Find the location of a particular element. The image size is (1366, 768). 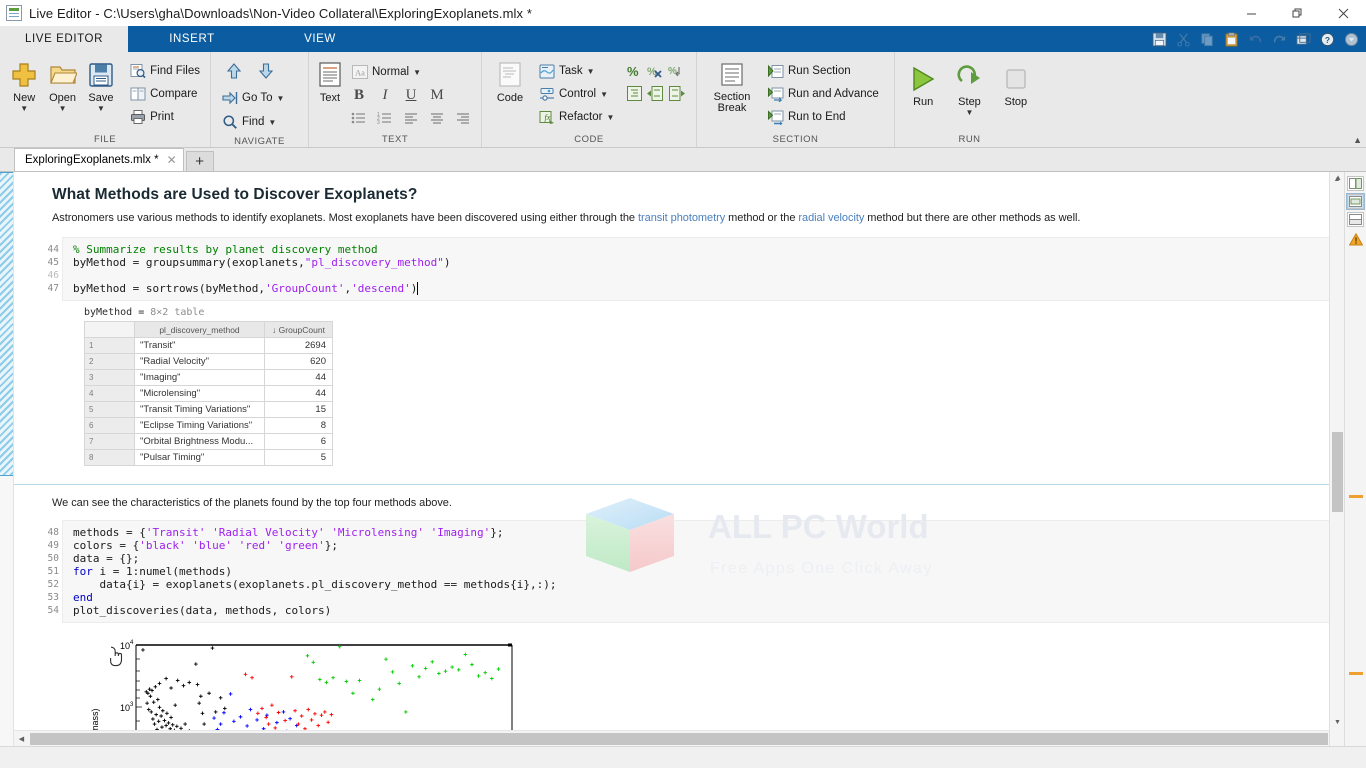

table-row: 4 "Microlensing" 44 is located at coordinates (208, 393).